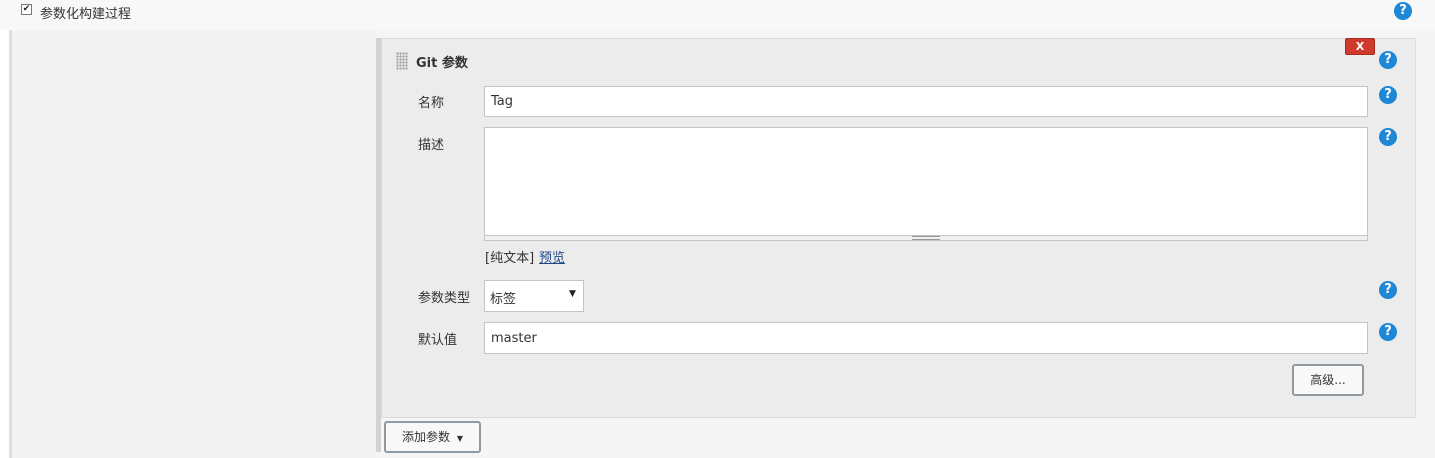  What do you see at coordinates (510, 258) in the screenshot?
I see `format-text: [纯文本]` at bounding box center [510, 258].